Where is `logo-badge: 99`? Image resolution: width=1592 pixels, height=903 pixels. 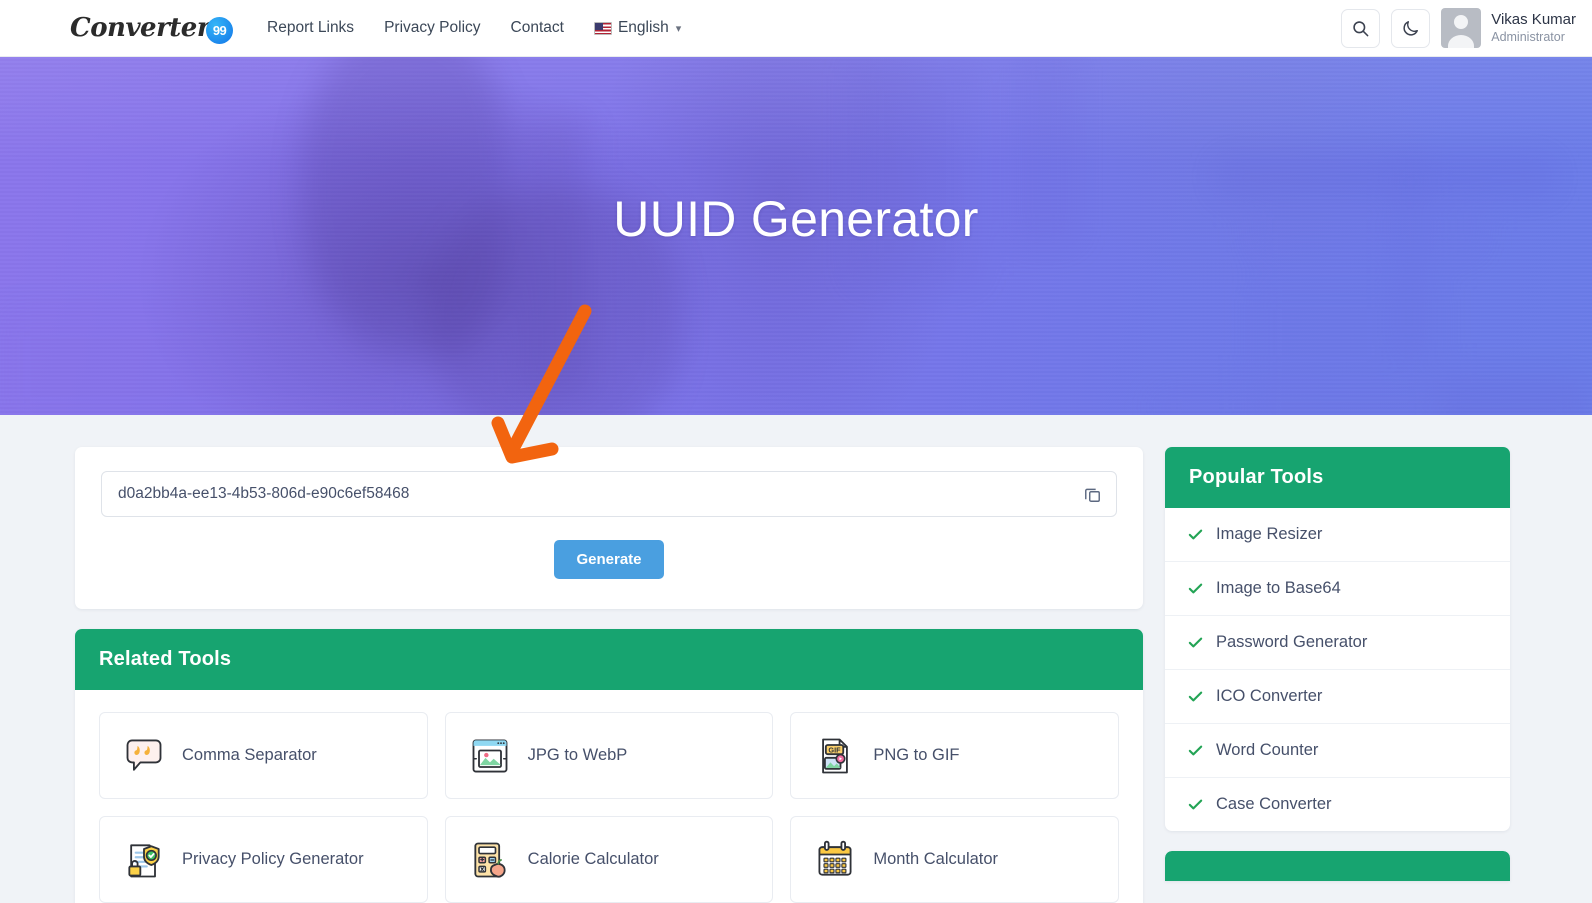 logo-badge: 99 is located at coordinates (220, 30).